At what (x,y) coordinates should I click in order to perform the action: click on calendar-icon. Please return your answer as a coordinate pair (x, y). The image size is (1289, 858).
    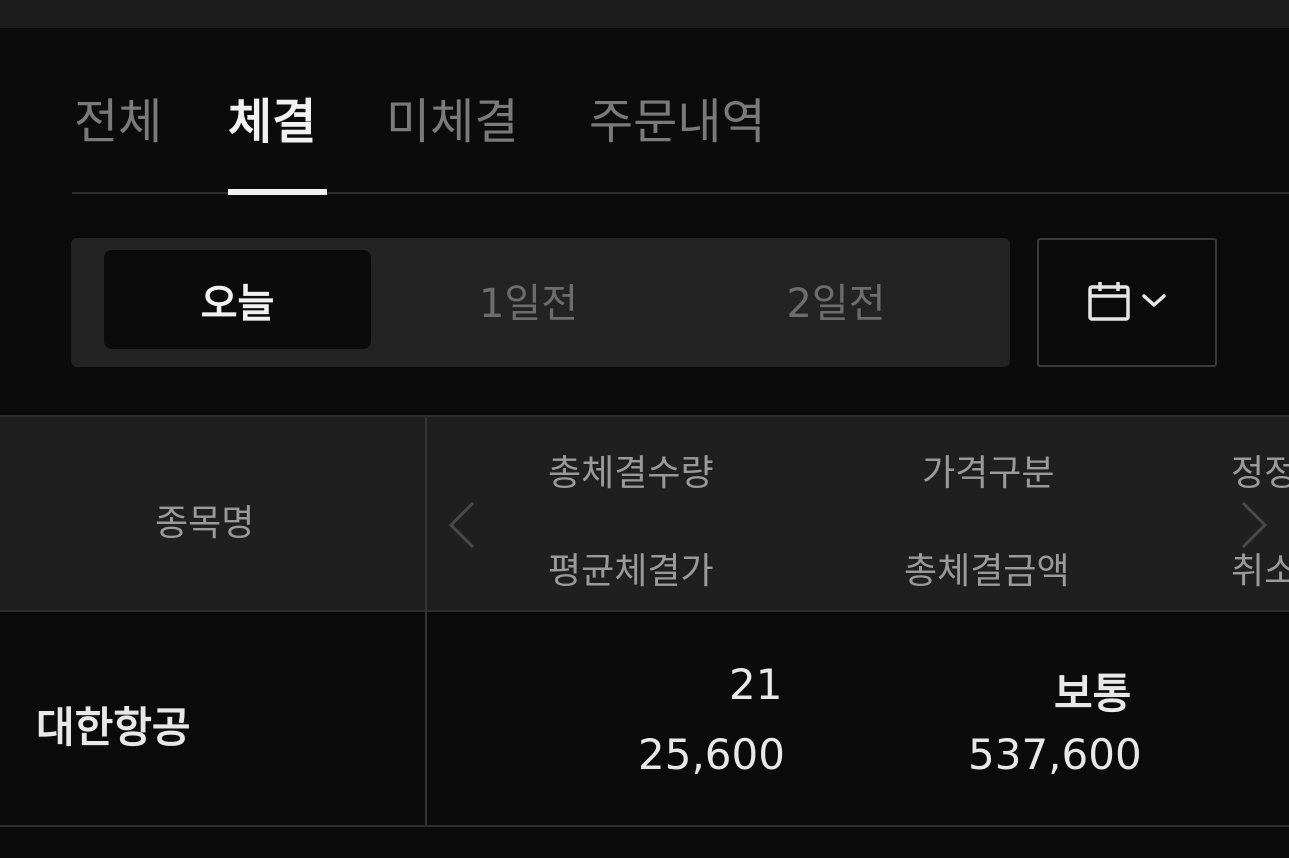
    Looking at the image, I should click on (1109, 303).